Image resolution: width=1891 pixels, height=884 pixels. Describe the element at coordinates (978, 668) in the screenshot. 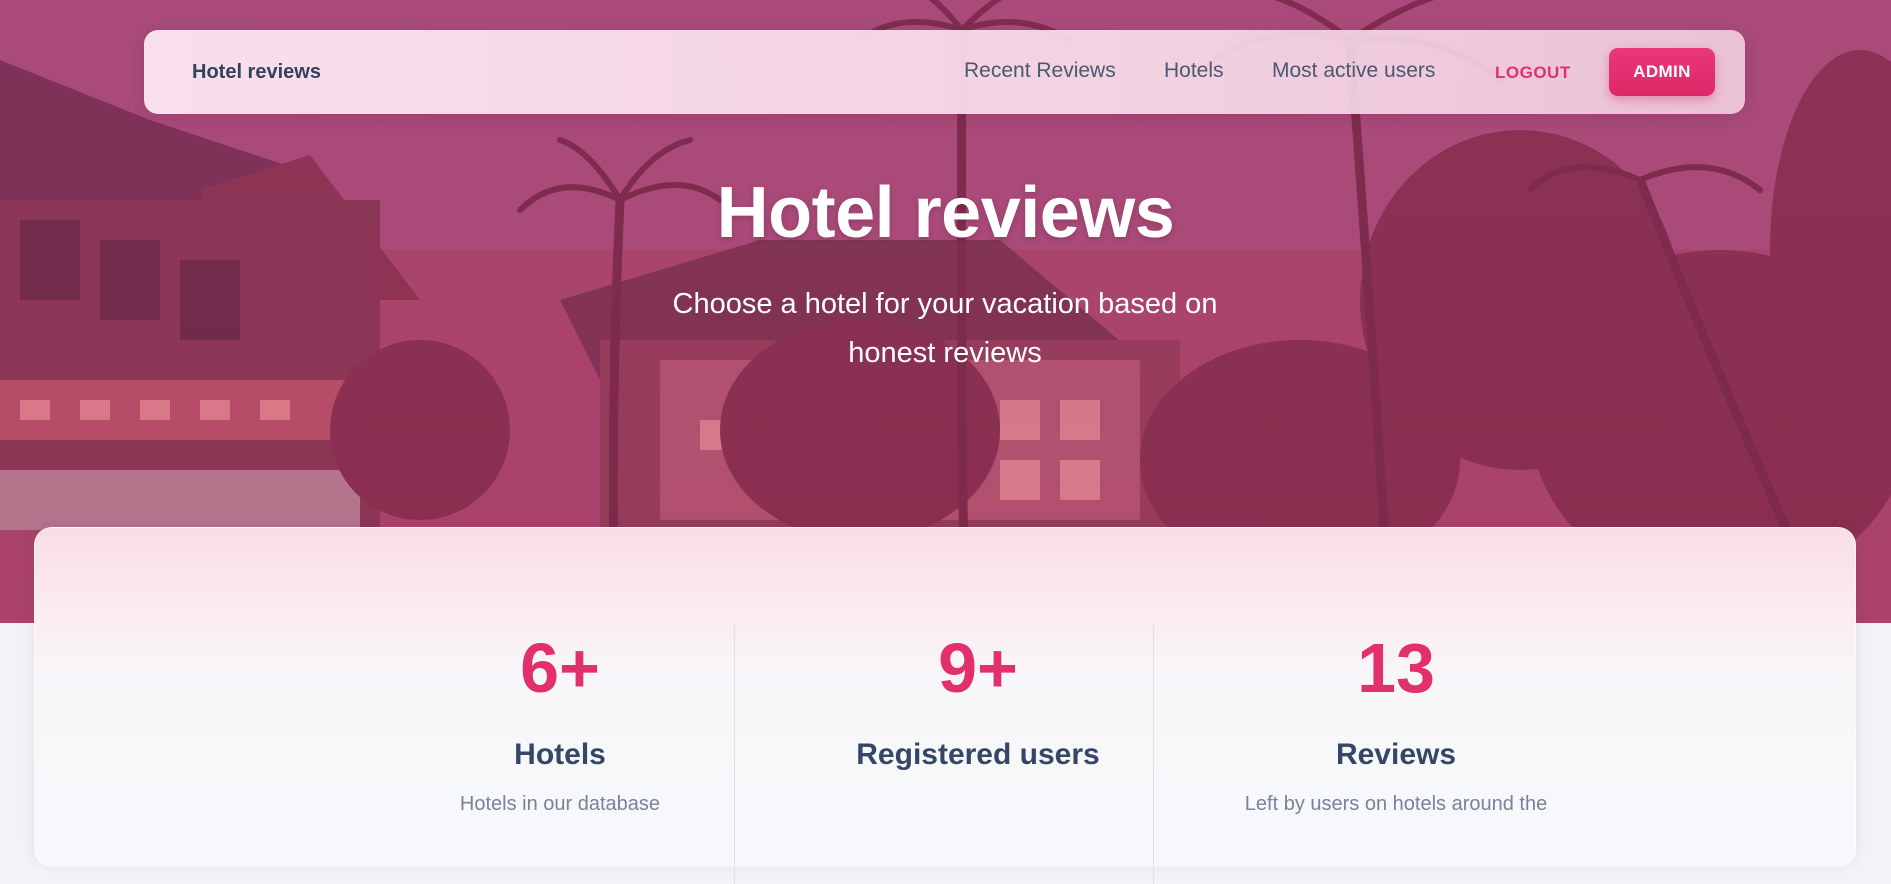

I see `stat-number: 9+` at that location.